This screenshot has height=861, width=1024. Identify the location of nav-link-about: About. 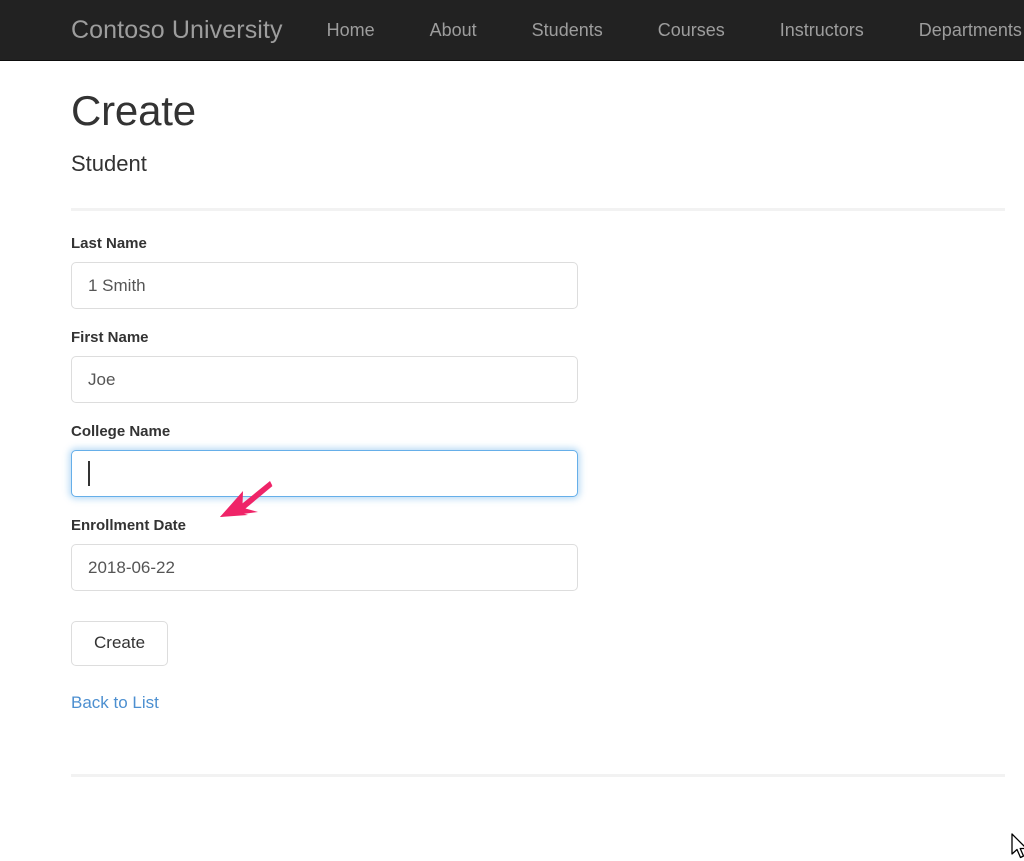
(453, 30).